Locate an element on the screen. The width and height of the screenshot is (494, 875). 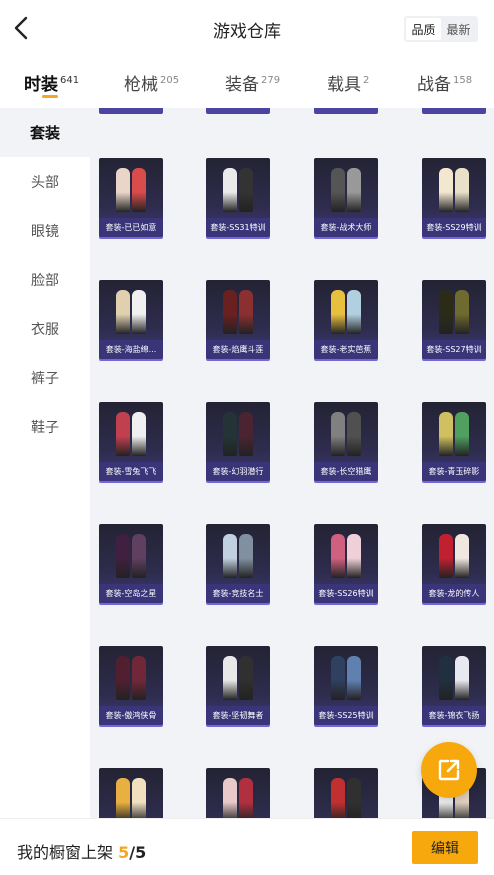
outfit-card: 套装-傲鸿侠骨 is located at coordinates (131, 685).